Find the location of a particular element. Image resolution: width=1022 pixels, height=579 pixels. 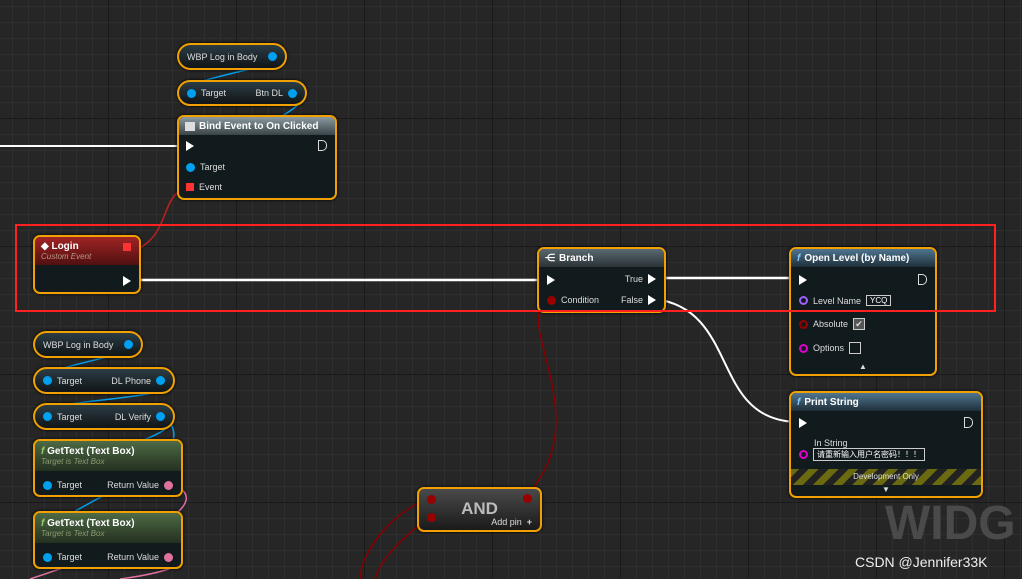

output-label: DL Verify is located at coordinates (132, 416).